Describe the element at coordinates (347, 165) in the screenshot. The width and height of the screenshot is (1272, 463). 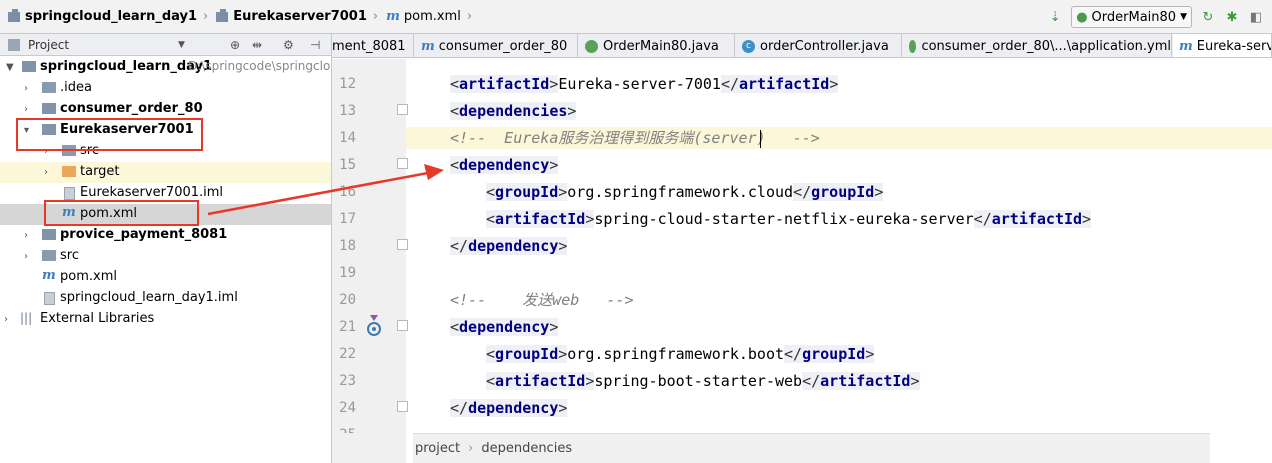
I see `line-number: 15` at that location.